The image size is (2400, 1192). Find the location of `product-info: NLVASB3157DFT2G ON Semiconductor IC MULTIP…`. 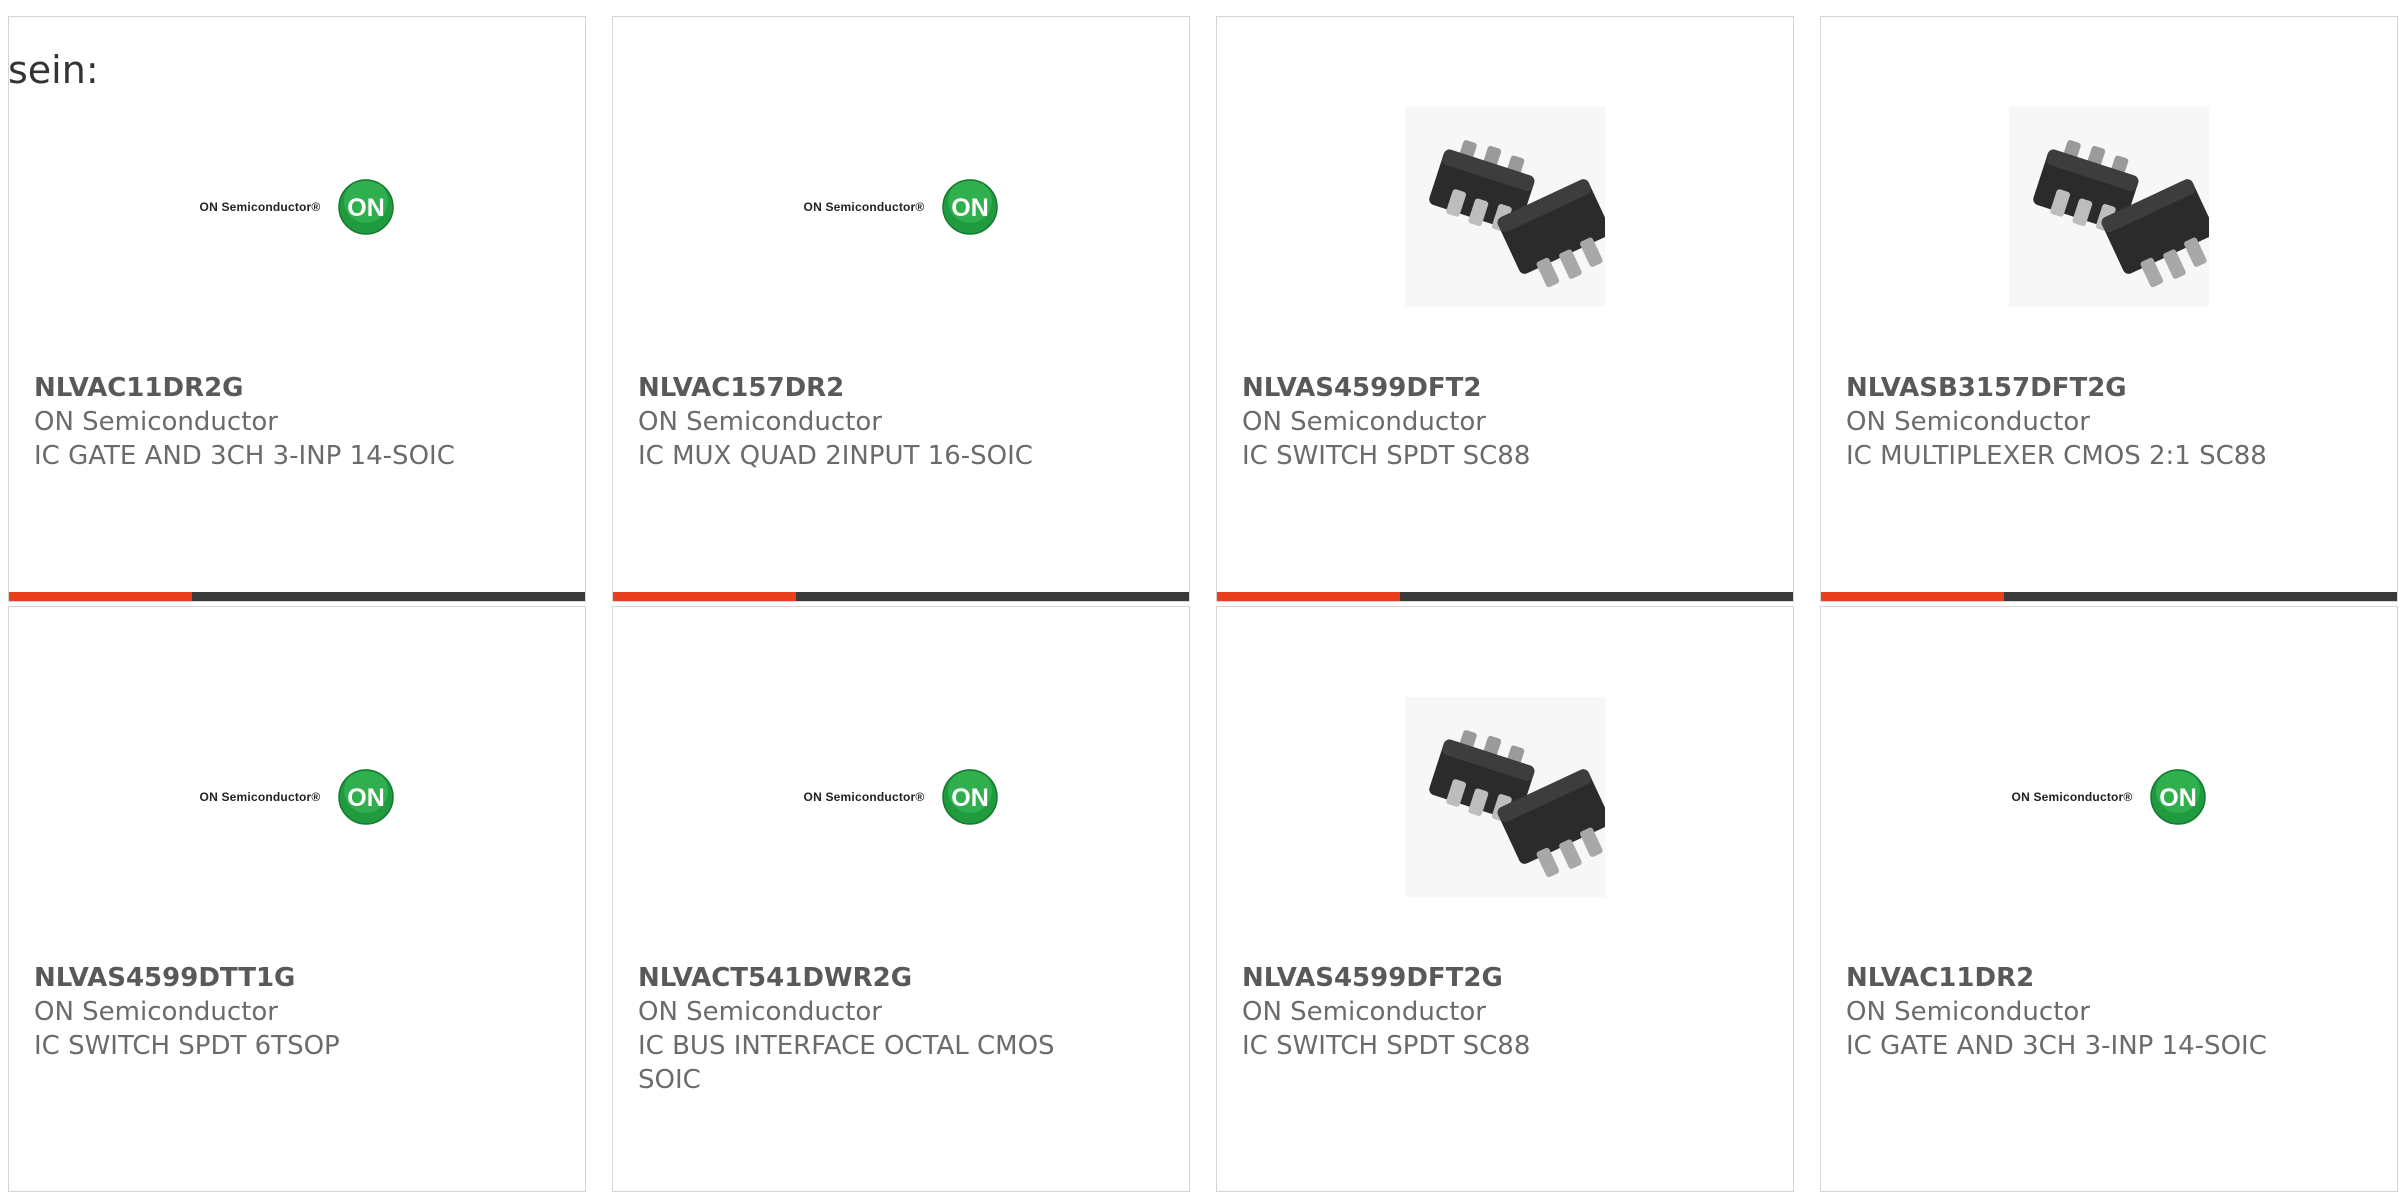

product-info: NLVASB3157DFT2G ON Semiconductor IC MULTIP… is located at coordinates (2109, 422).